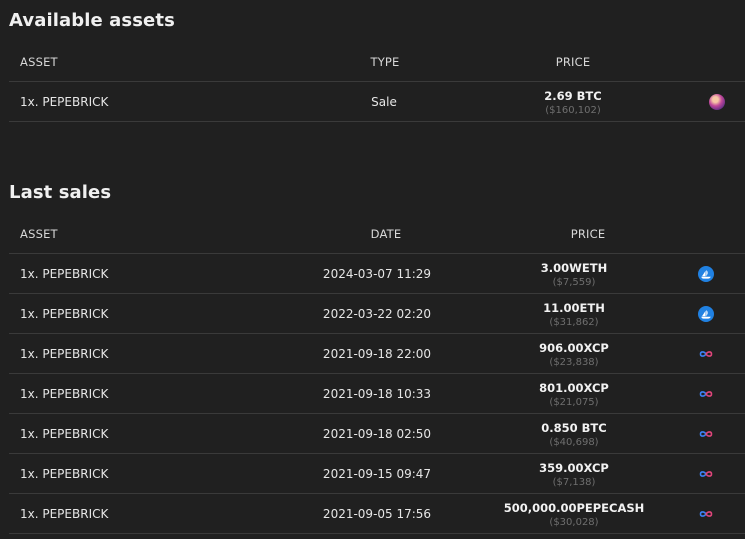 The height and width of the screenshot is (539, 745). I want to click on price-cell: 3.00WETH ($7,559), so click(574, 274).